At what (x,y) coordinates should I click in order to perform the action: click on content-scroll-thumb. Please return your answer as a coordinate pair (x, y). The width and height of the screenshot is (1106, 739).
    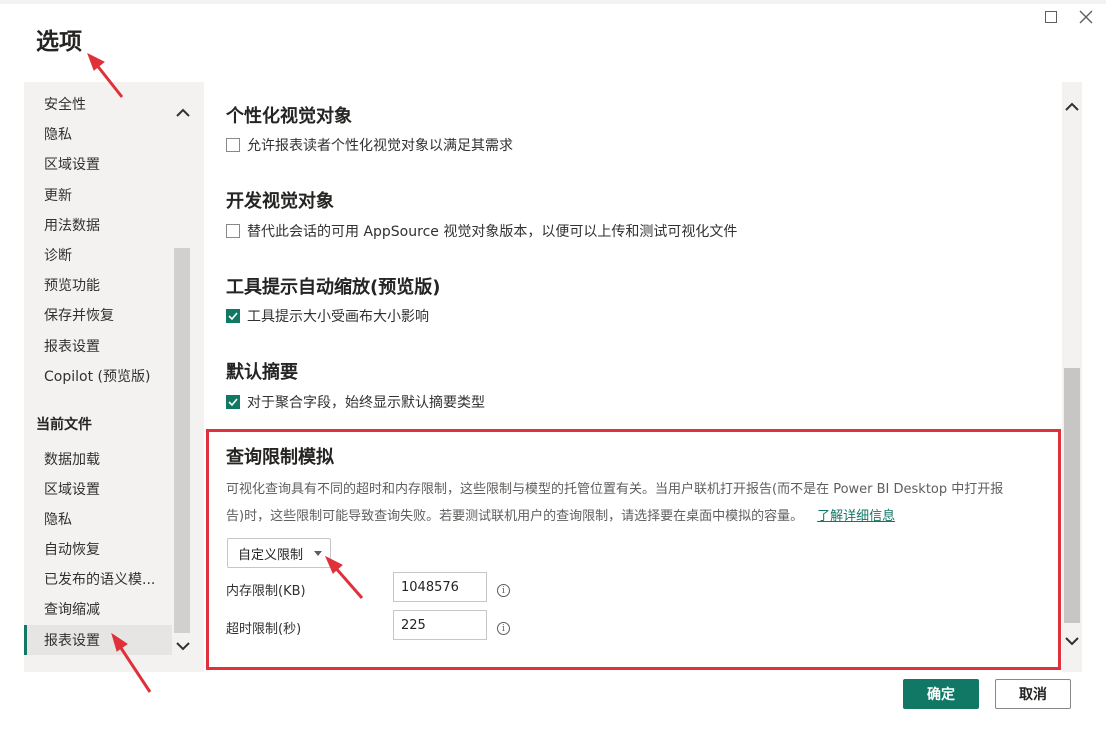
    Looking at the image, I should click on (1072, 495).